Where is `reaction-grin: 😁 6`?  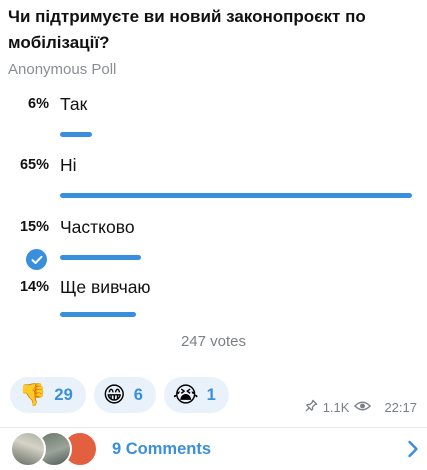
reaction-grin: 😁 6 is located at coordinates (124, 395).